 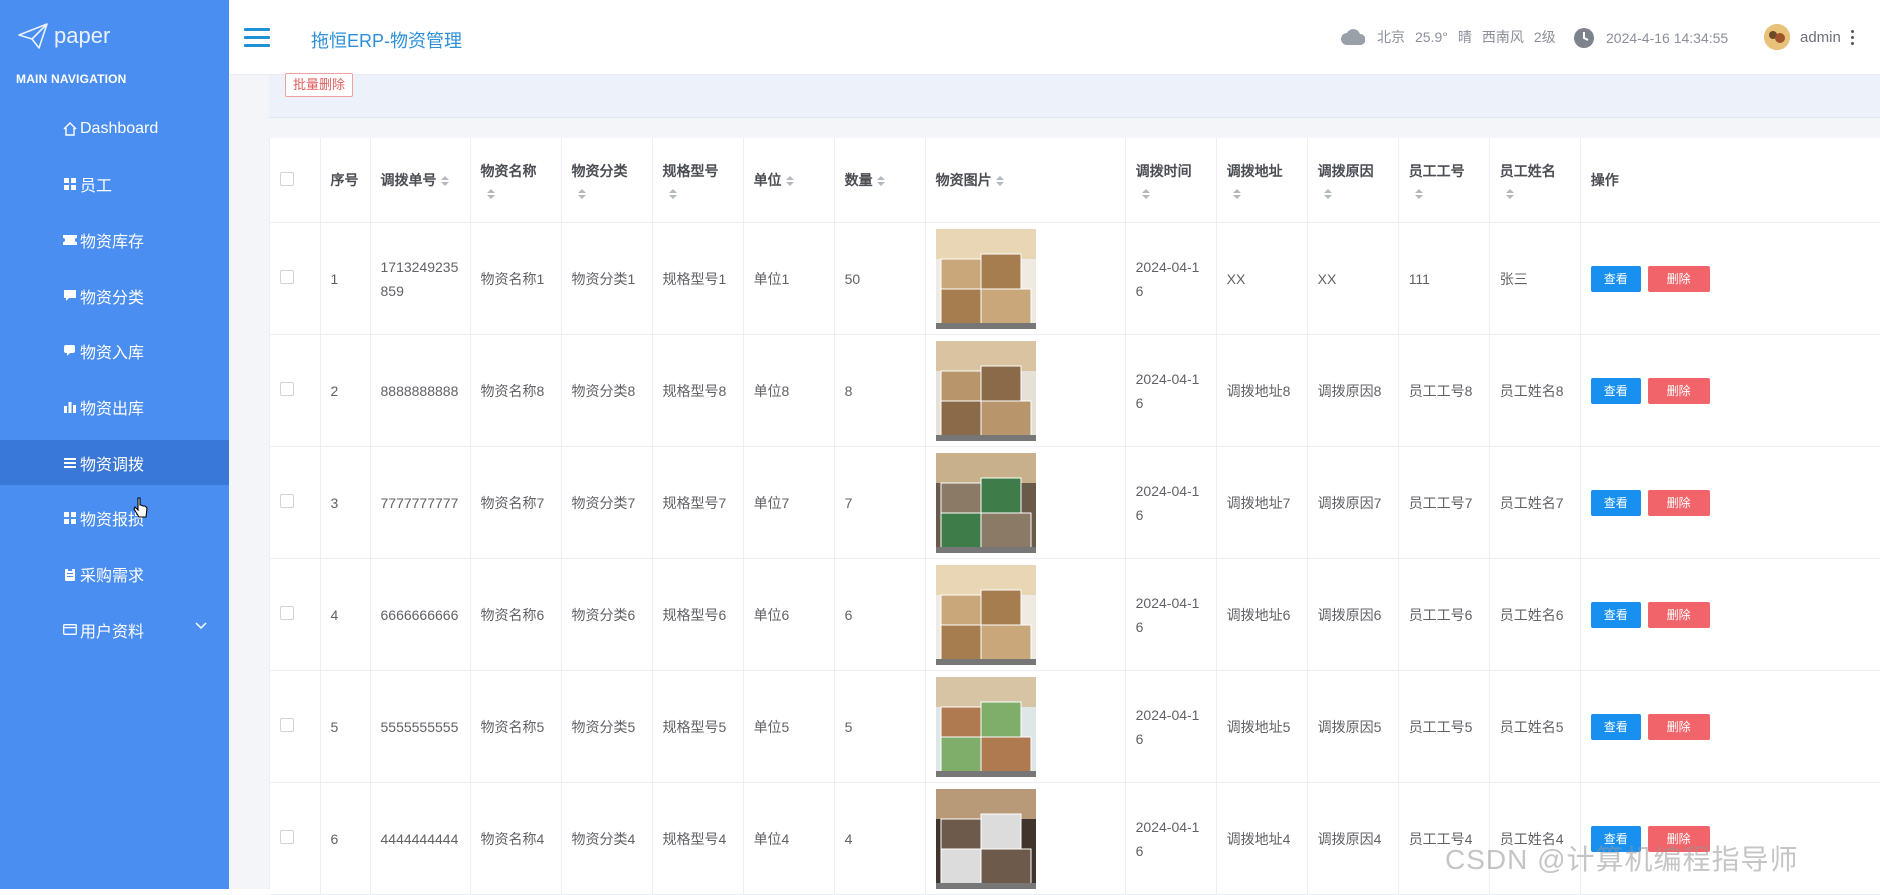 I want to click on sidebar-item-dashboard: Dashboard, so click(x=114, y=128).